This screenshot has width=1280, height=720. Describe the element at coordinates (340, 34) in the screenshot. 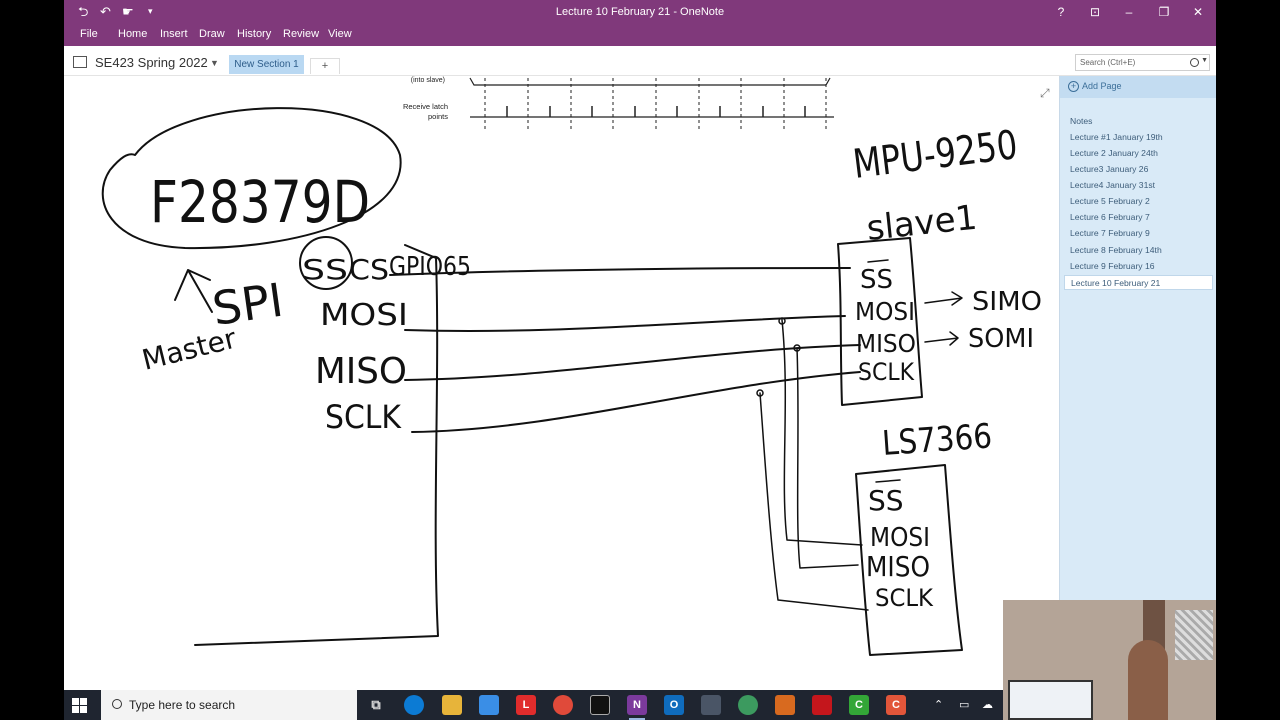

I see `tab-view: View` at that location.